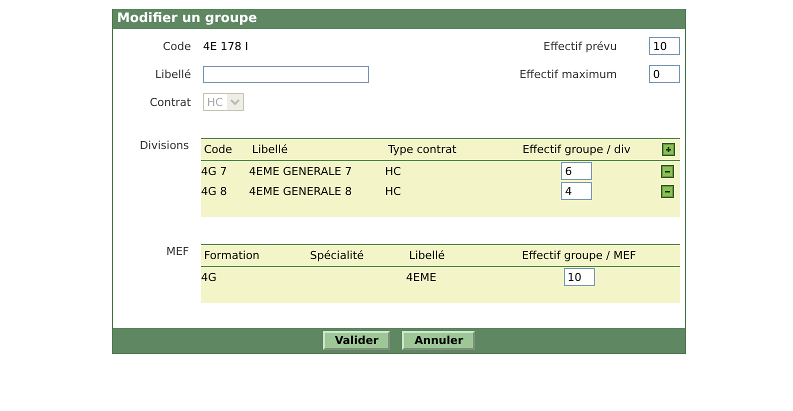  What do you see at coordinates (286, 74) in the screenshot?
I see `input-field` at bounding box center [286, 74].